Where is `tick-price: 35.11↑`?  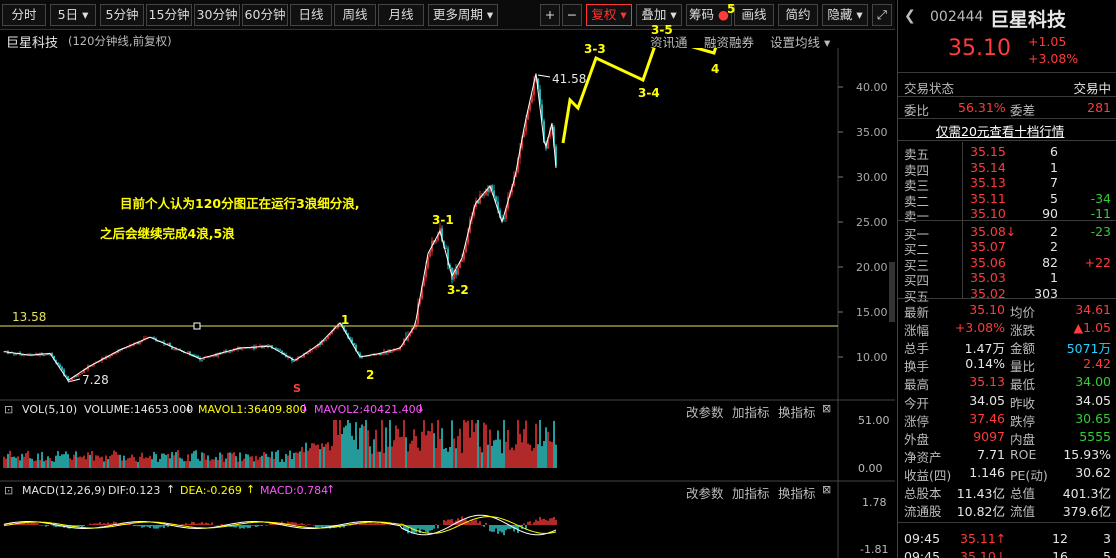
tick-price: 35.11↑ is located at coordinates (983, 538).